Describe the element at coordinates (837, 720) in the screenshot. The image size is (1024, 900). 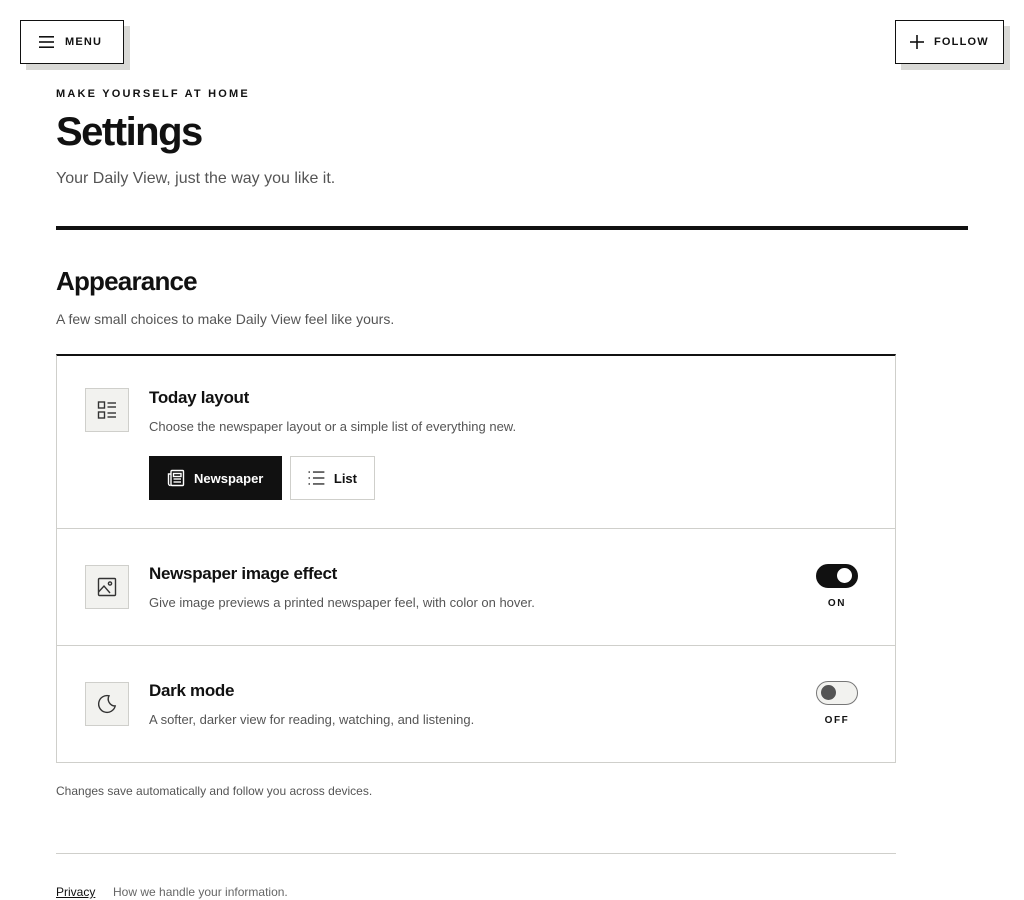
I see `dark-mode-state: OFF` at that location.